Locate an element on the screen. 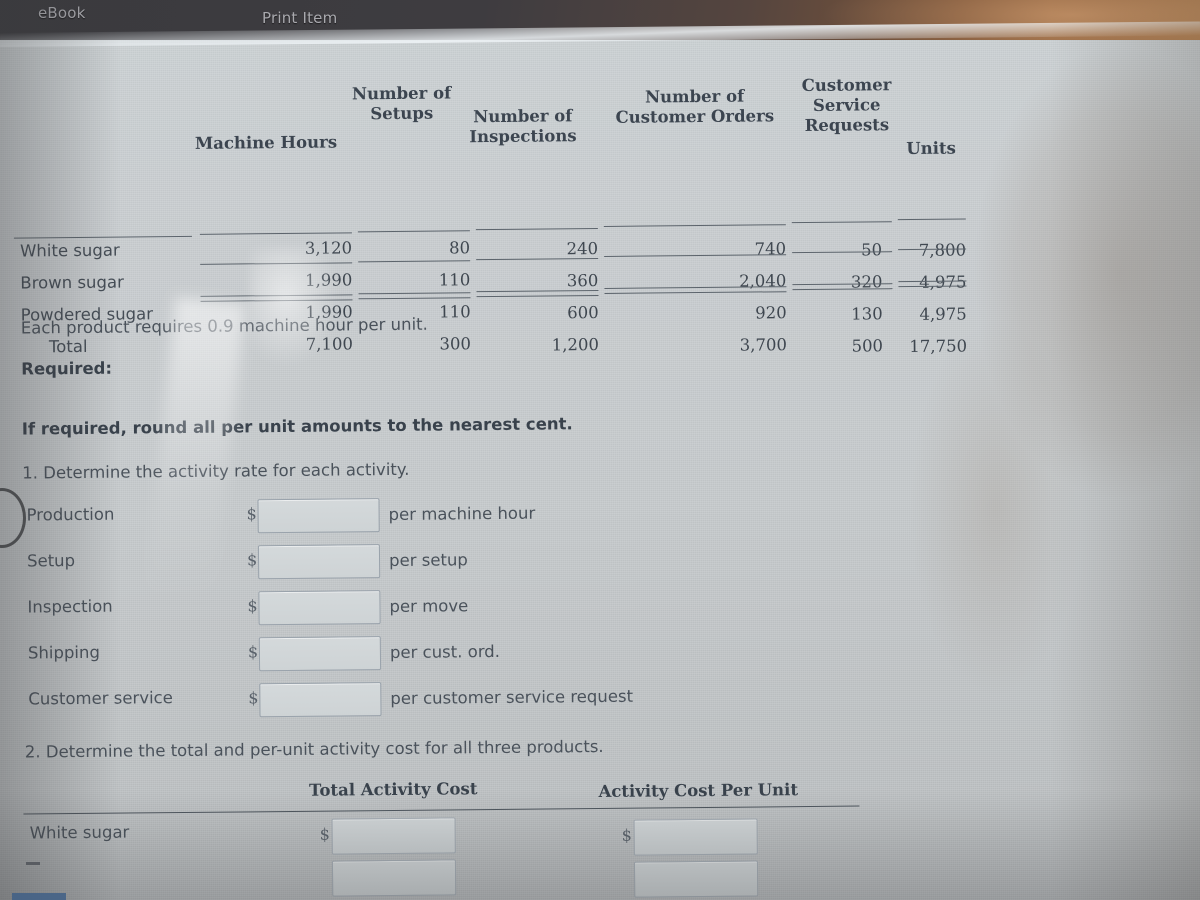 The width and height of the screenshot is (1200, 900). cell-setups: 110 is located at coordinates (454, 280).